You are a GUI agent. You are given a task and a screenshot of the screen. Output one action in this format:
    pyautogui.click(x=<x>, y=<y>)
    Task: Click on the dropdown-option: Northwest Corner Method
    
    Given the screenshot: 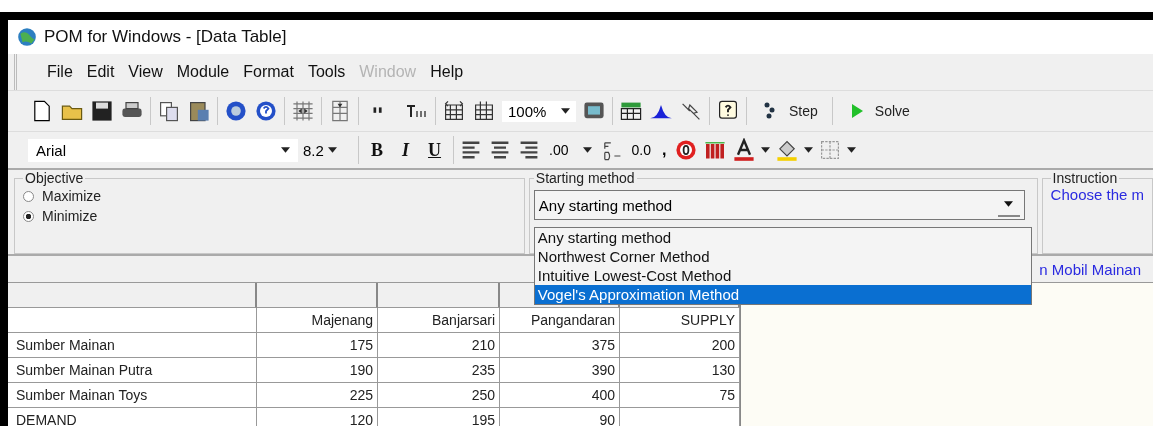 What is the action you would take?
    pyautogui.click(x=782, y=256)
    